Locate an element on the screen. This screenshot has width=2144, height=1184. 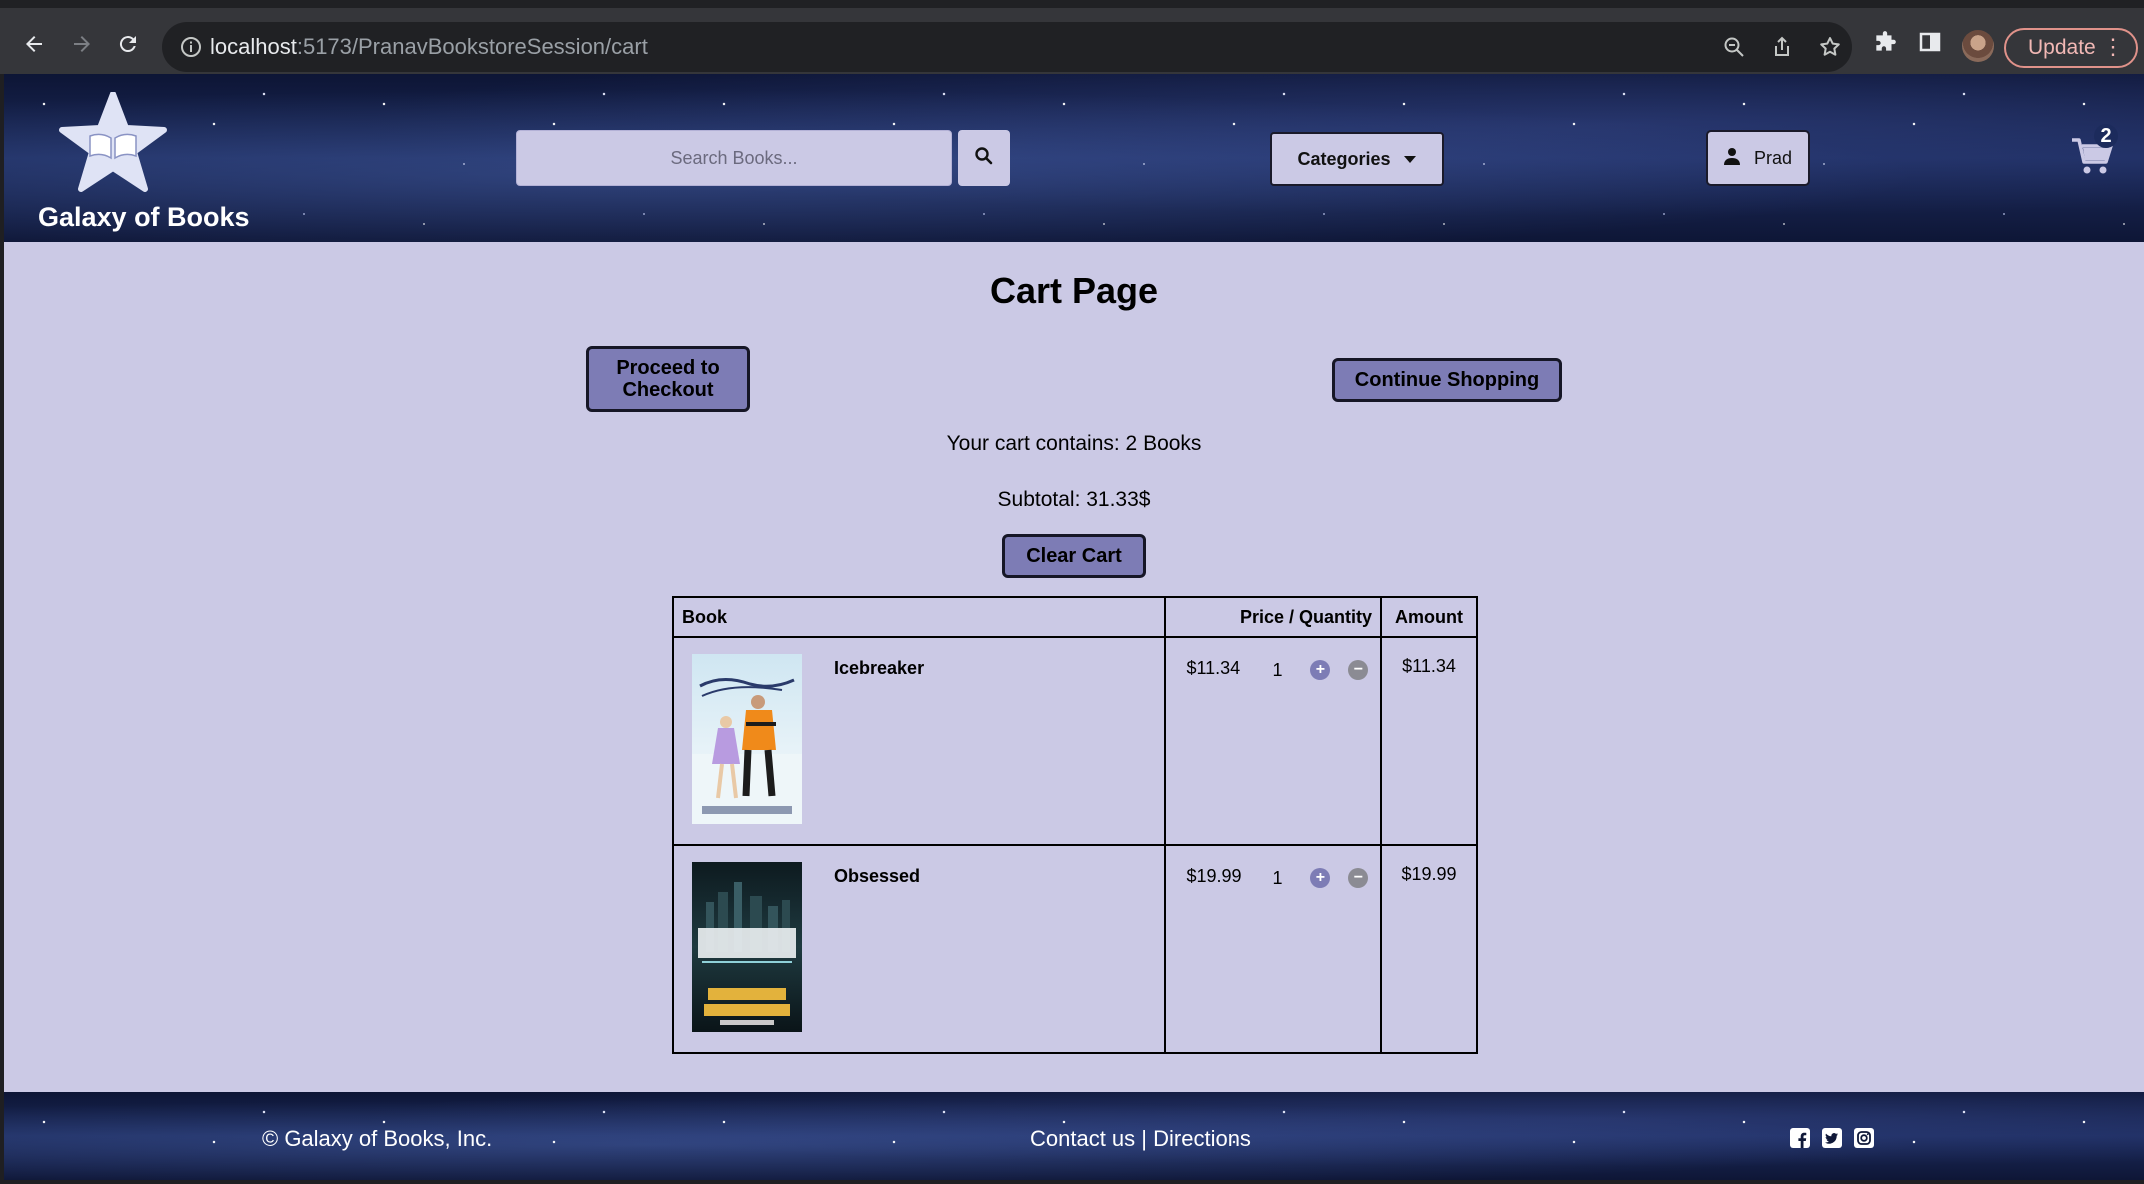
search-icon is located at coordinates (984, 158).